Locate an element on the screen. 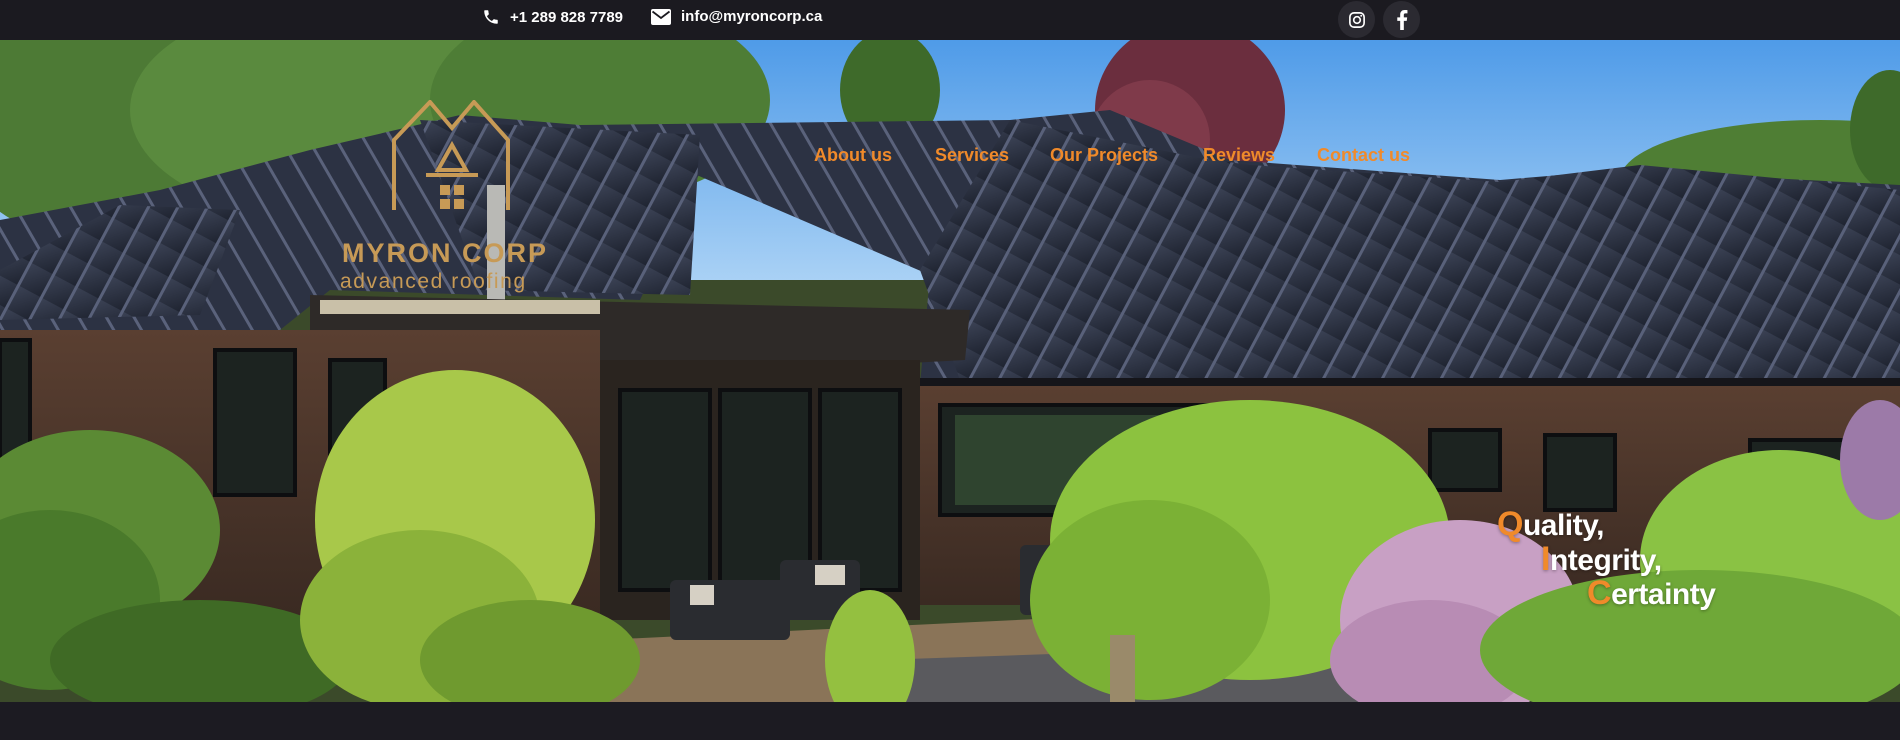  phone-number: +1 289 828 7789 is located at coordinates (567, 17).